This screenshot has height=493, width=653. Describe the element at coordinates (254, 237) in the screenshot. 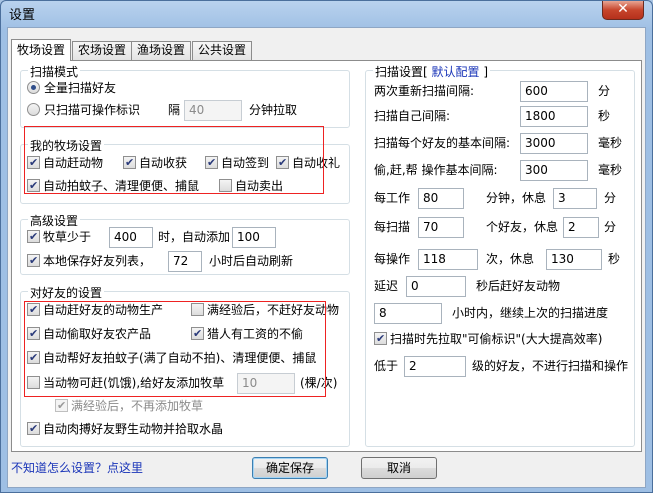

I see `grass-add-input: 100` at that location.